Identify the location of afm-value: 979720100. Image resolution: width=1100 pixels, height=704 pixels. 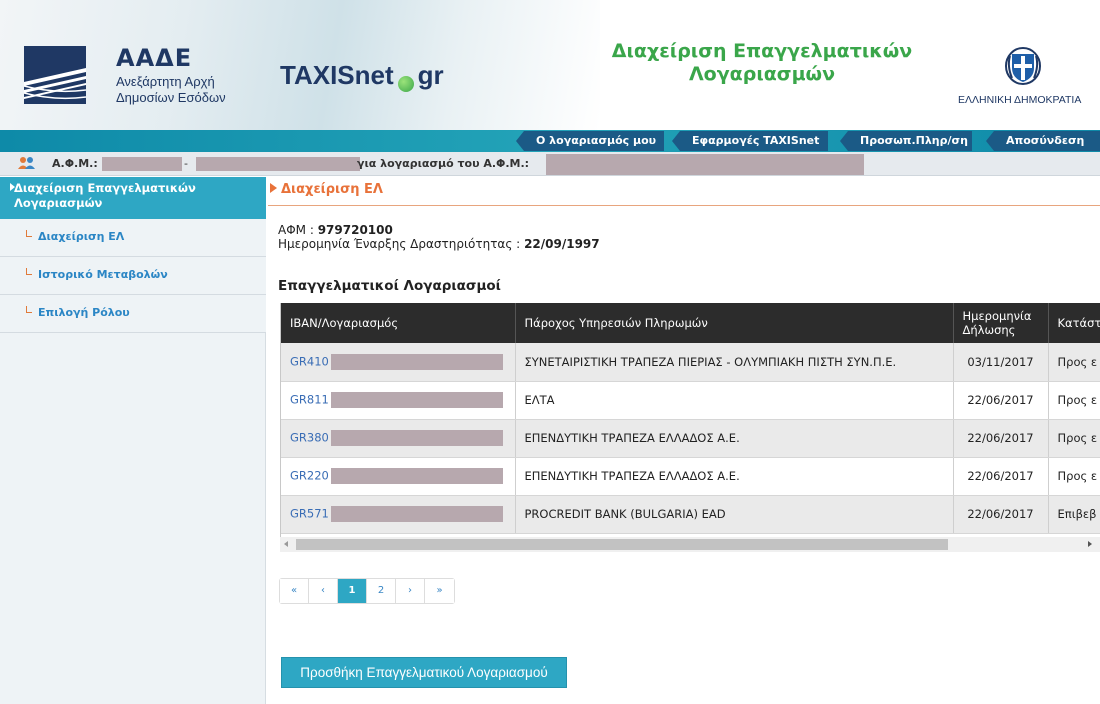
(355, 230).